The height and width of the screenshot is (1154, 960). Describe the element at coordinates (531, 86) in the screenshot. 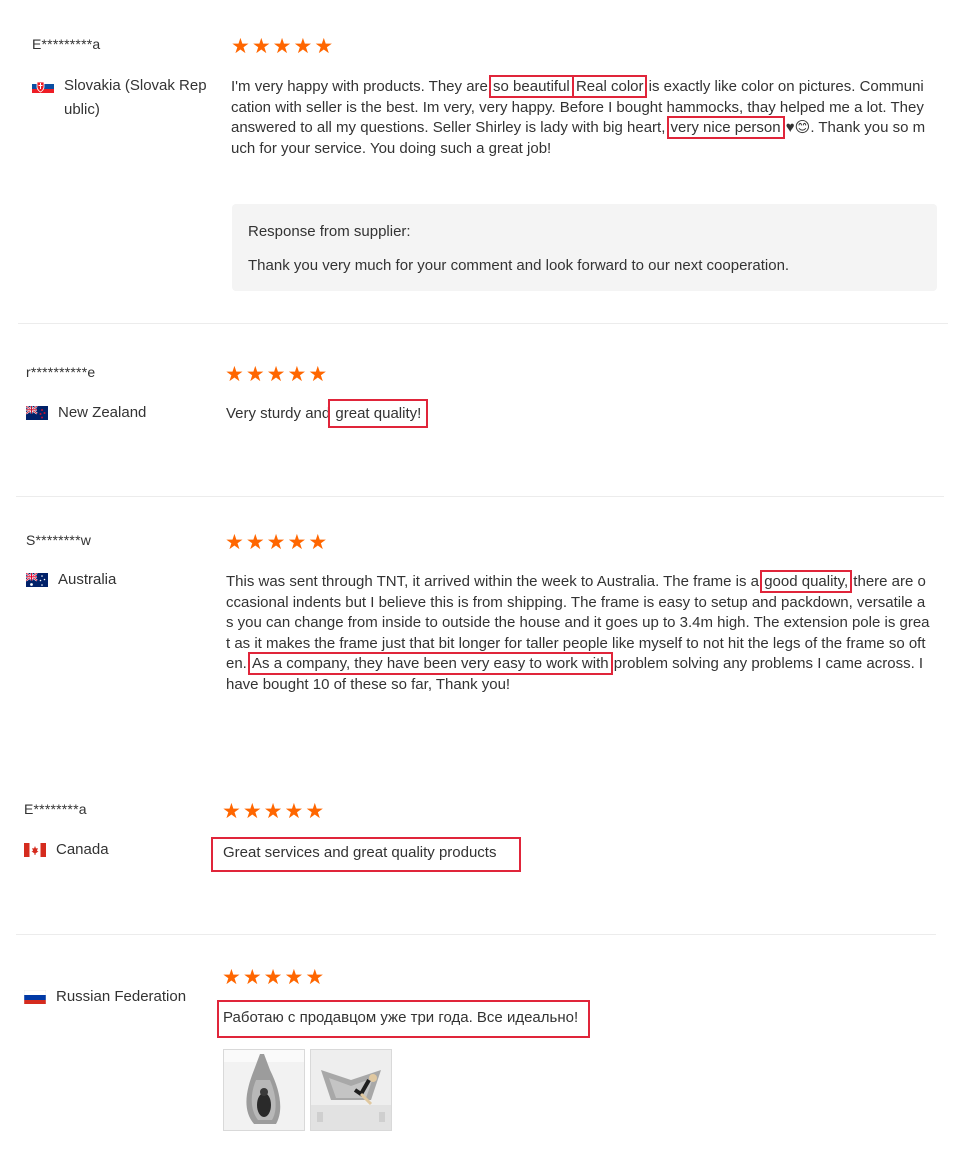

I see `highlighted-phrase: so beautiful` at that location.